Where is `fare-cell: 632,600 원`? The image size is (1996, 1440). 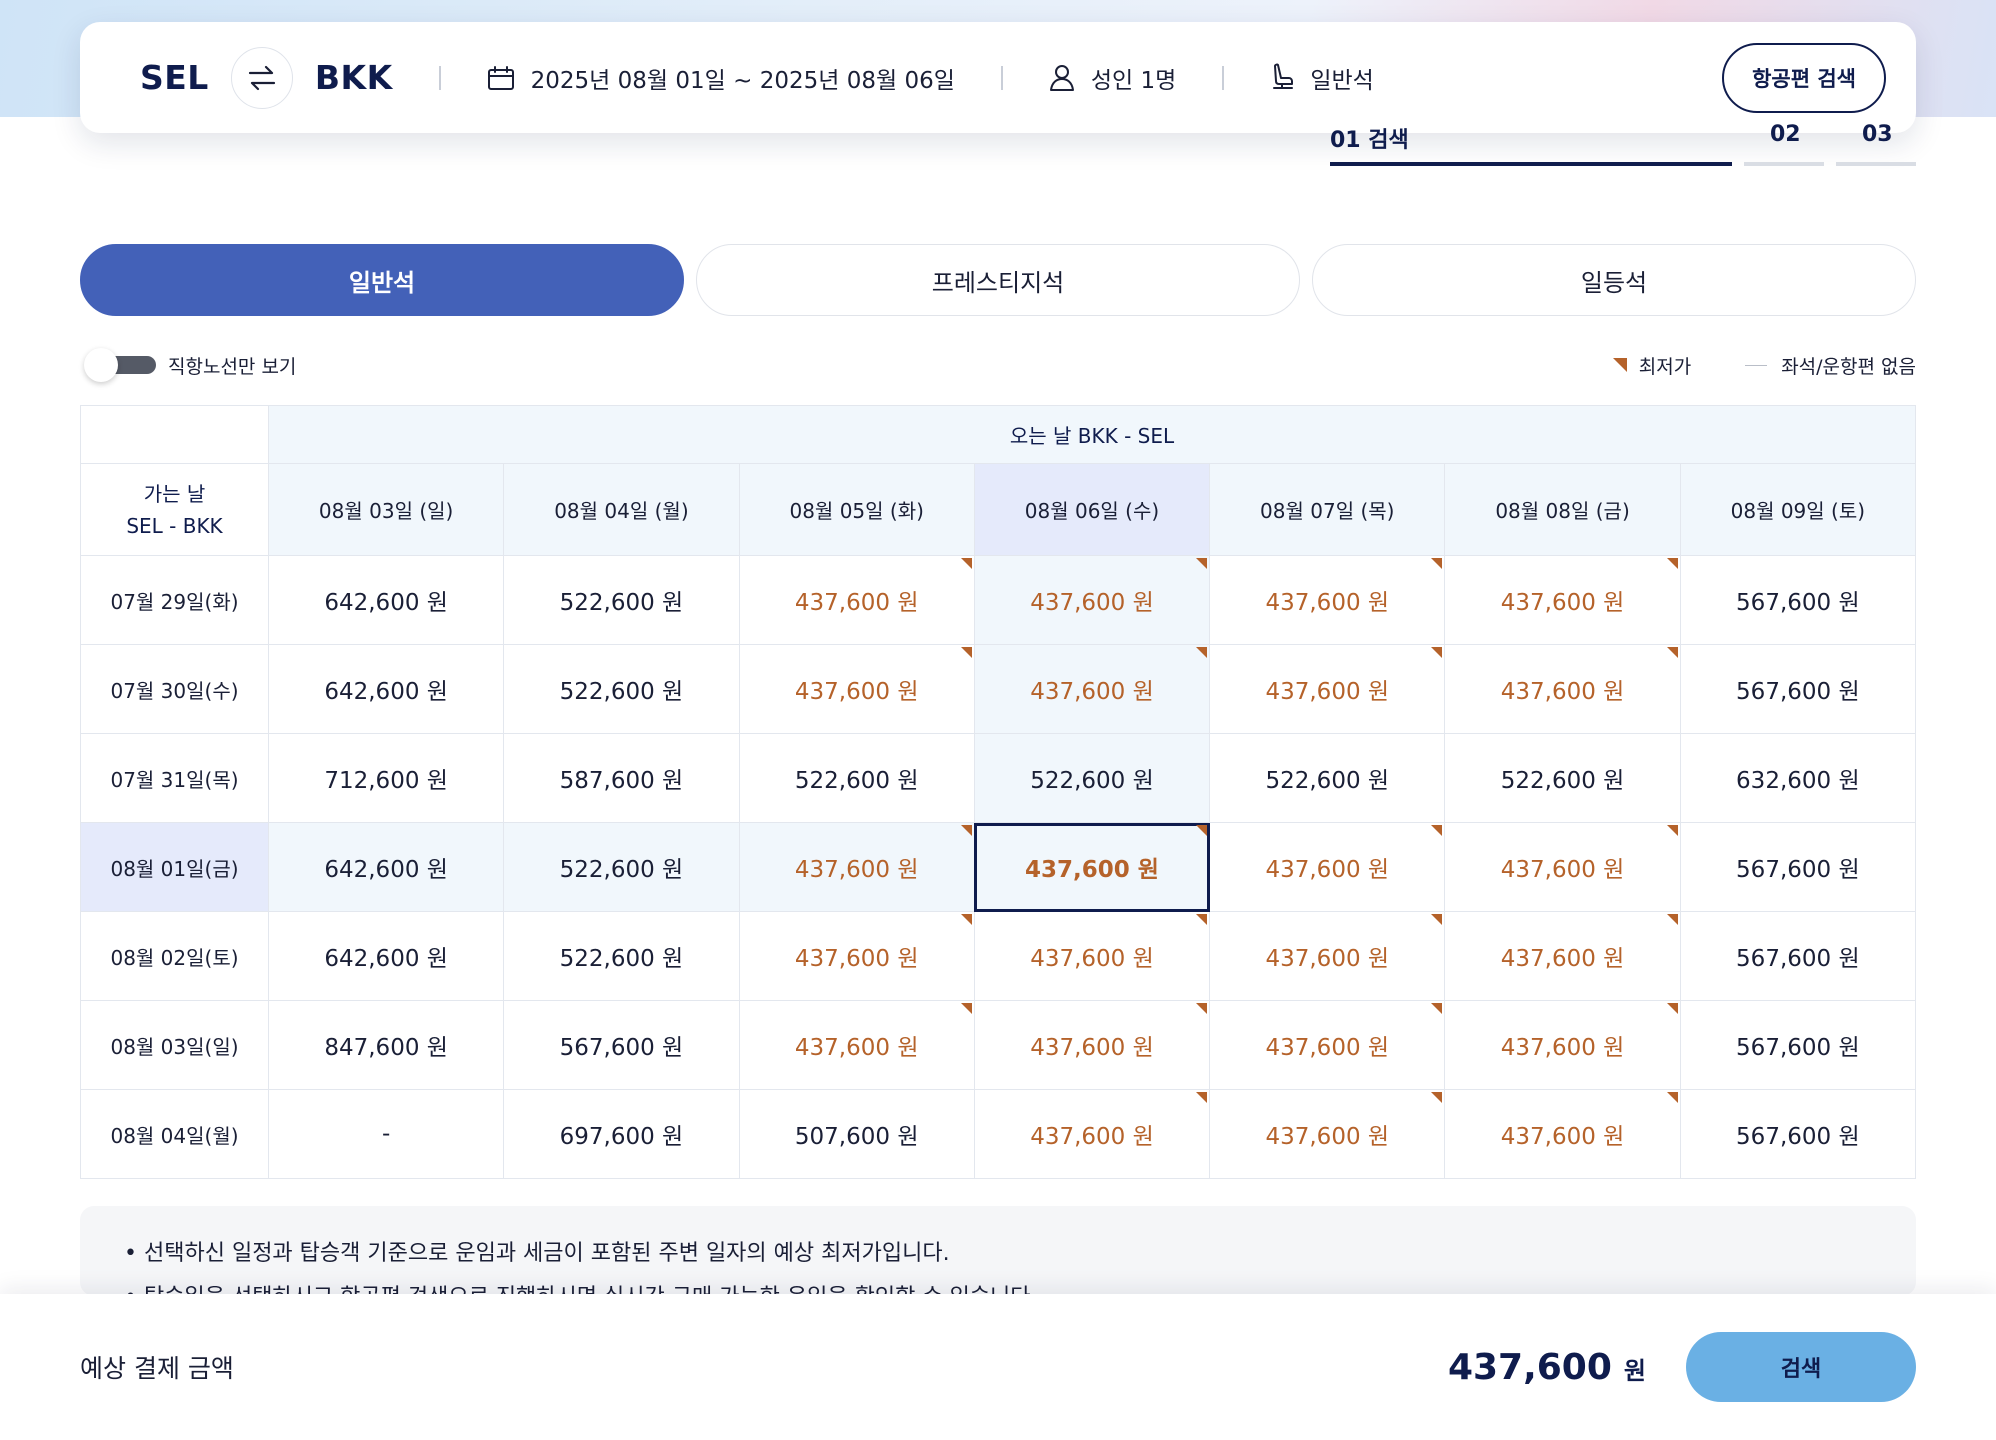
fare-cell: 632,600 원 is located at coordinates (1798, 778).